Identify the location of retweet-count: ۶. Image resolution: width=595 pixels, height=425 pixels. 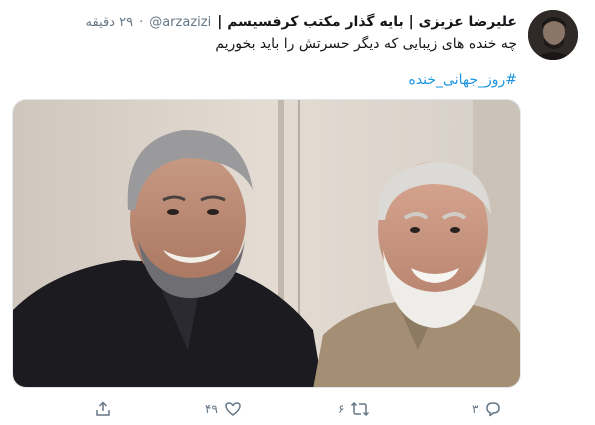
(341, 409).